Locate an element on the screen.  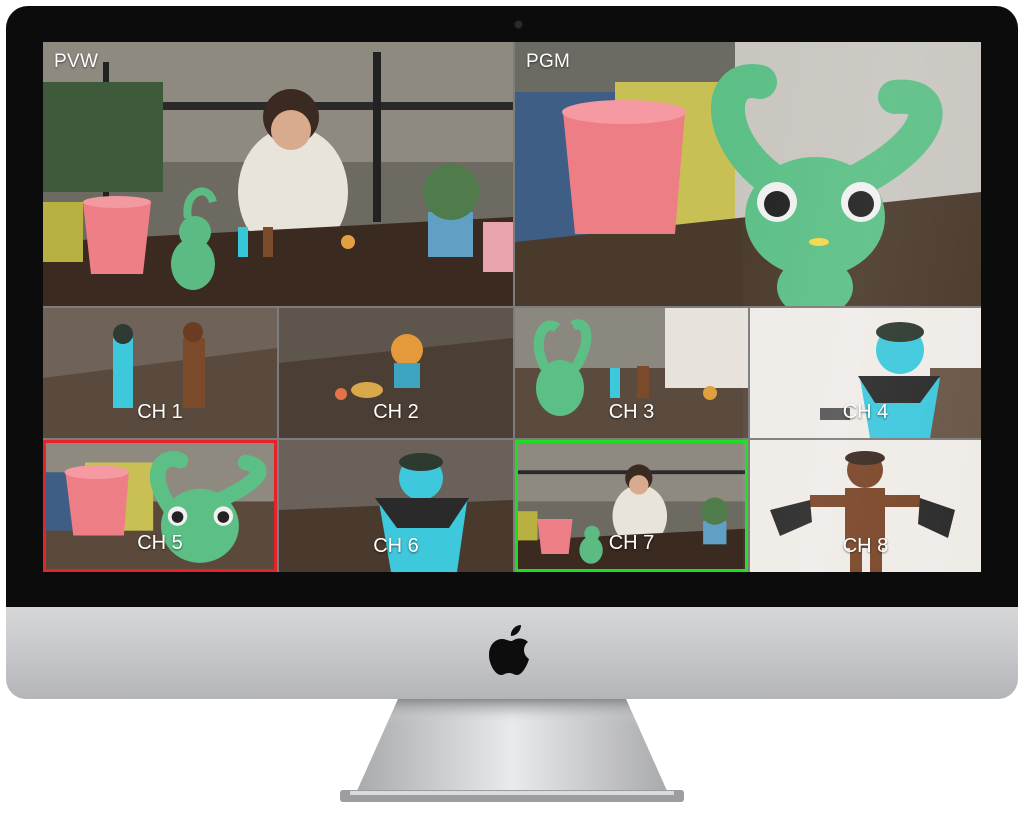
program-monitor: PGM is located at coordinates (748, 174).